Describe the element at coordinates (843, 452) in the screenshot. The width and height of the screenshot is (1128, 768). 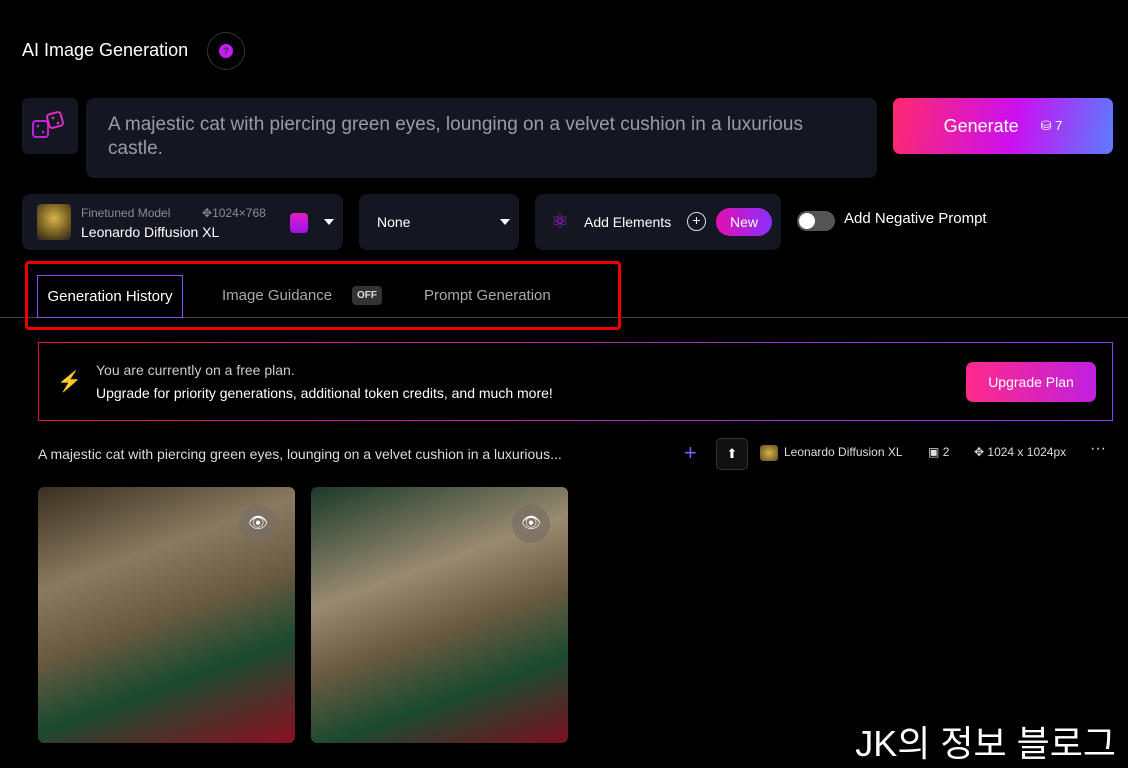
I see `history-model: Leonardo Diffusion XL` at that location.